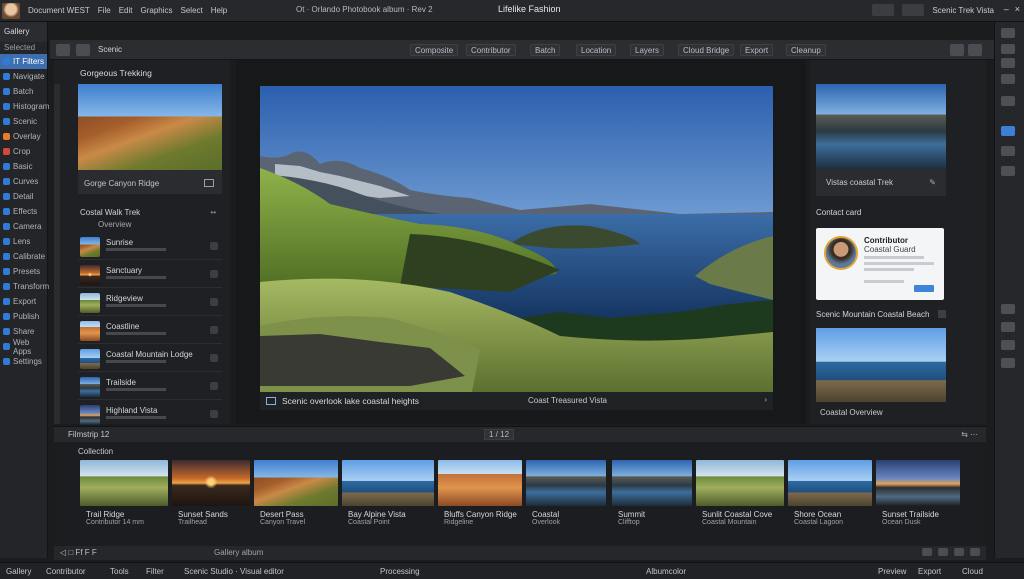 This screenshot has height=579, width=1024. I want to click on right-featured-image, so click(881, 127).